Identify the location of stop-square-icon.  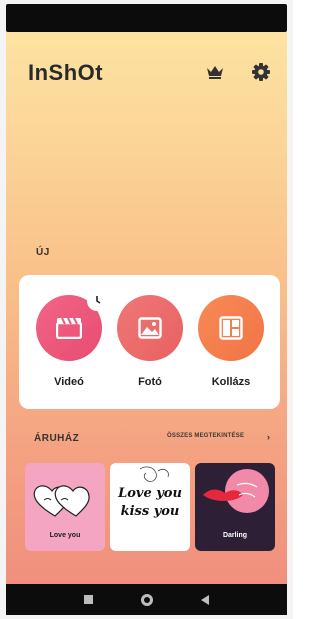
(88, 599).